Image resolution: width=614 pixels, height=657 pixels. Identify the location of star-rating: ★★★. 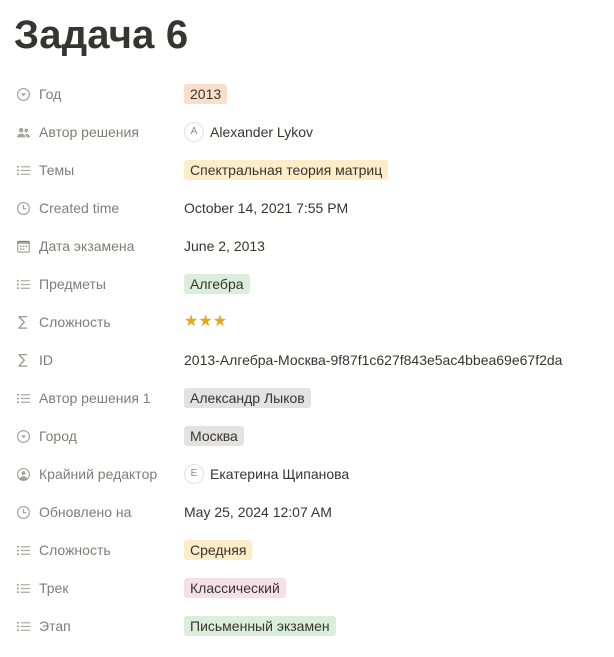
(206, 321).